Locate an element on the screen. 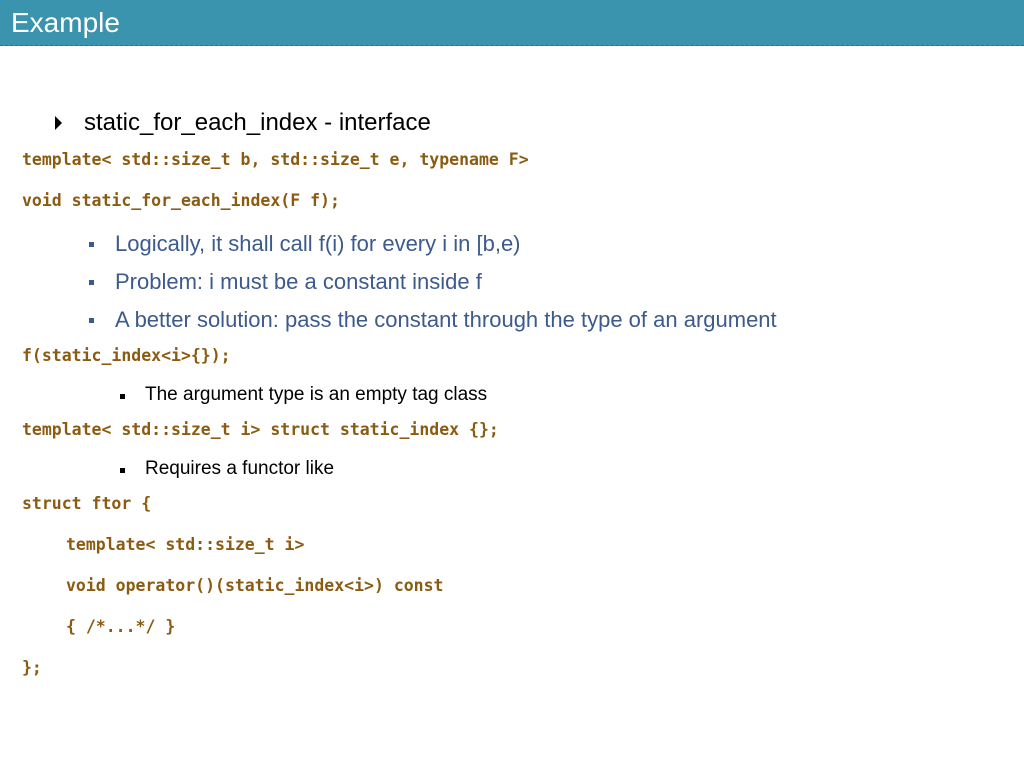 The image size is (1024, 768). code-ftor-body: { /*...*/ } is located at coordinates (121, 626).